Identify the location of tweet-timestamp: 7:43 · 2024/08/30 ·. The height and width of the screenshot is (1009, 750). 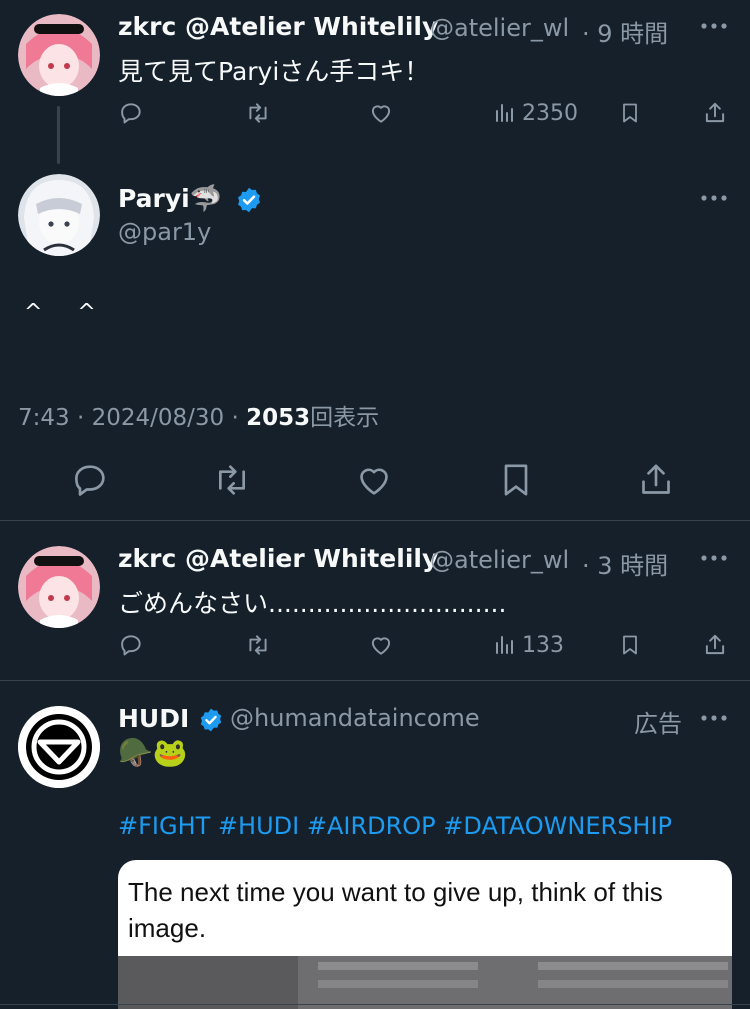
(128, 418).